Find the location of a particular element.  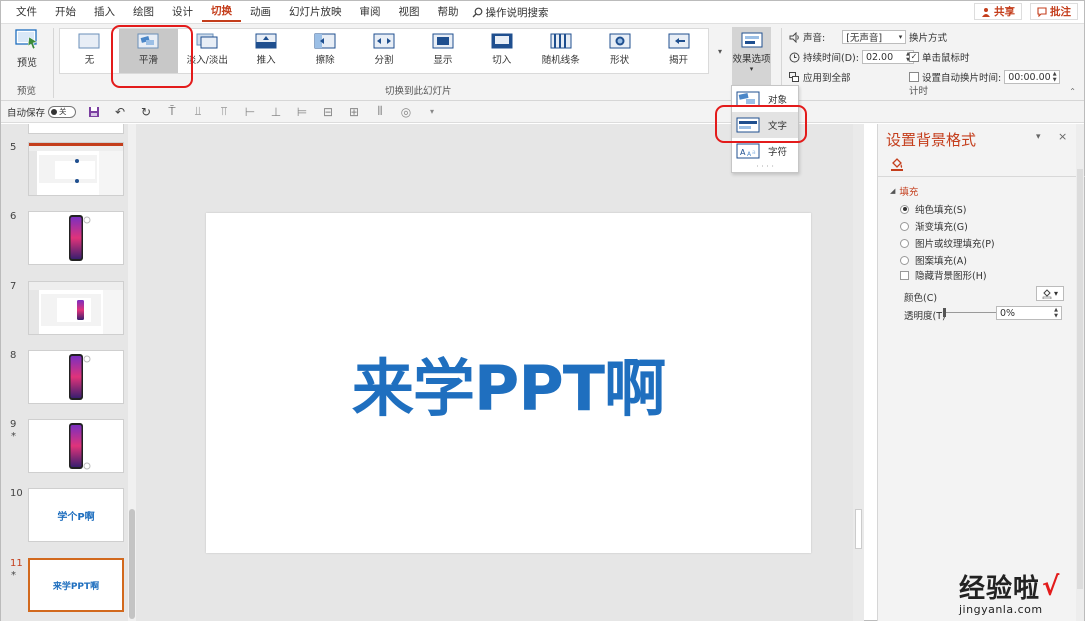

menu-file: 文件 is located at coordinates (26, 12).